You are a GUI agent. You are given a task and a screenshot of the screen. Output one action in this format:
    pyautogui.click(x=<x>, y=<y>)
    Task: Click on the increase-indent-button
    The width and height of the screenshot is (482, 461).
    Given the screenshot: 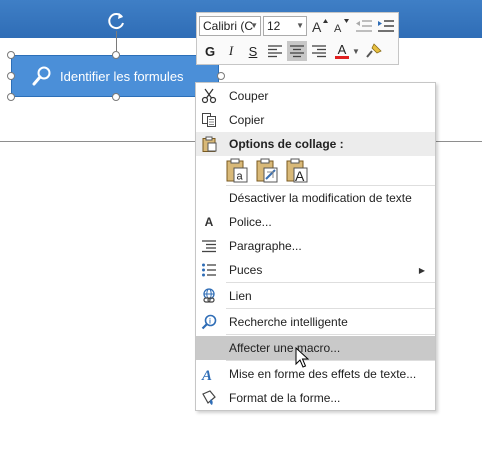 What is the action you would take?
    pyautogui.click(x=386, y=26)
    